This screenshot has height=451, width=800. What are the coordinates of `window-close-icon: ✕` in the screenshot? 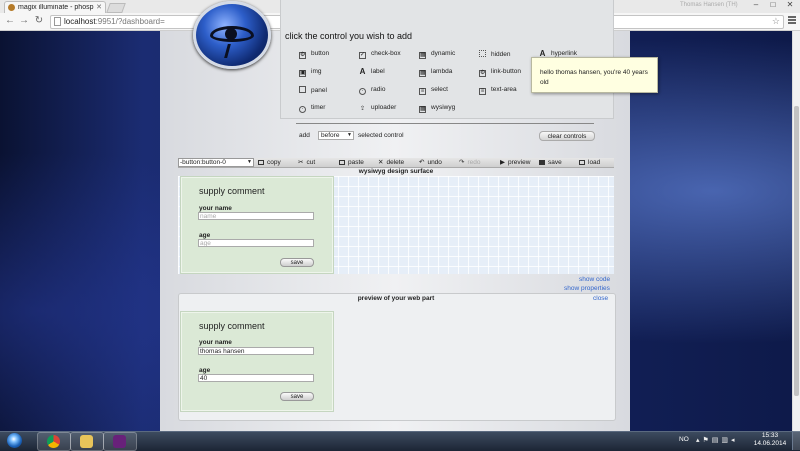 It's located at (790, 5).